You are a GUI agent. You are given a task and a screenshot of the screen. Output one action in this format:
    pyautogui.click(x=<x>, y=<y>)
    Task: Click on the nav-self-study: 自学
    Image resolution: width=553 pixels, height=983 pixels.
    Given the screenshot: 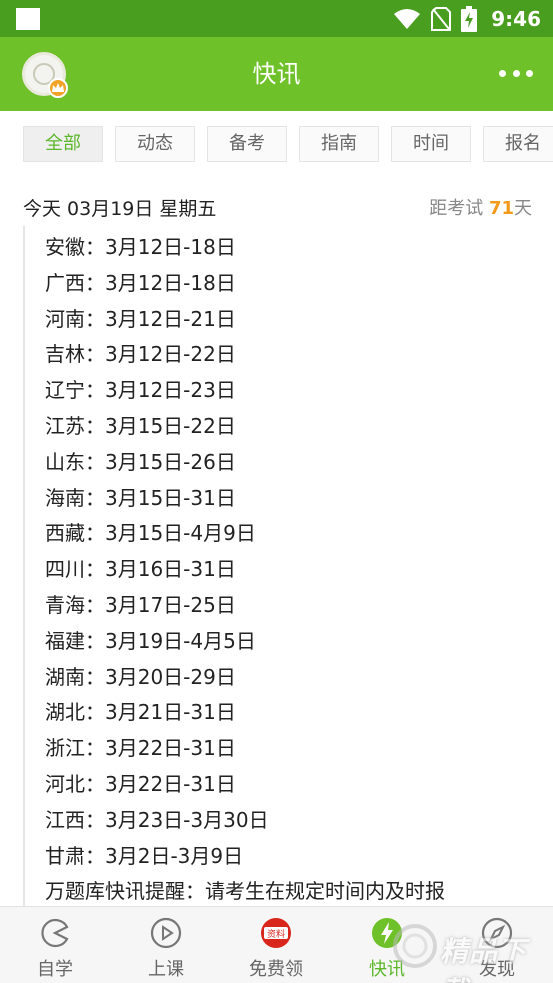 What is the action you would take?
    pyautogui.click(x=55, y=945)
    